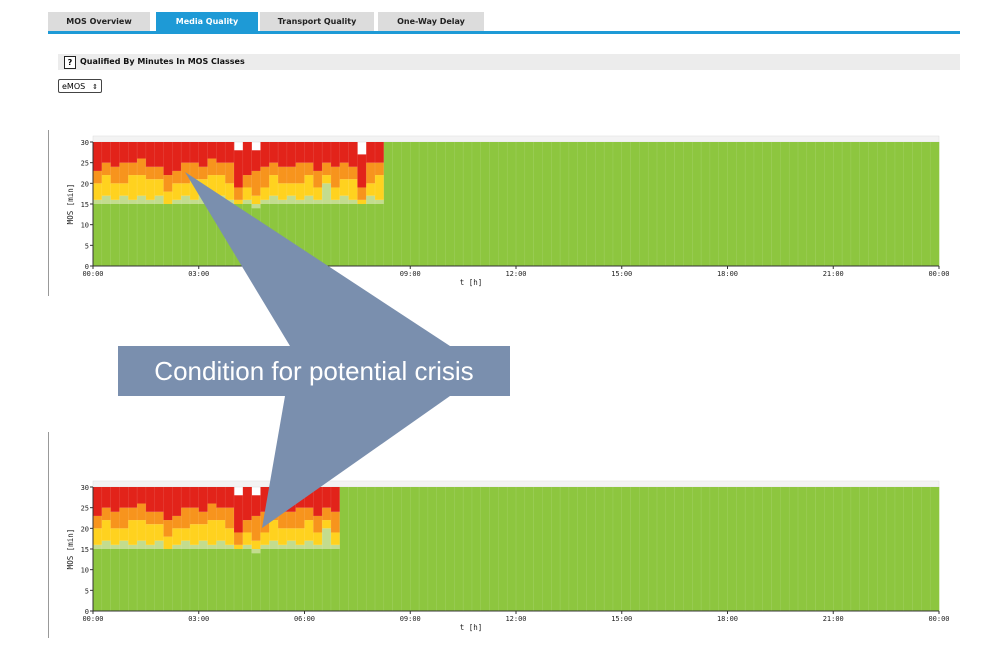  I want to click on callout-arrow-down, so click(356, 462).